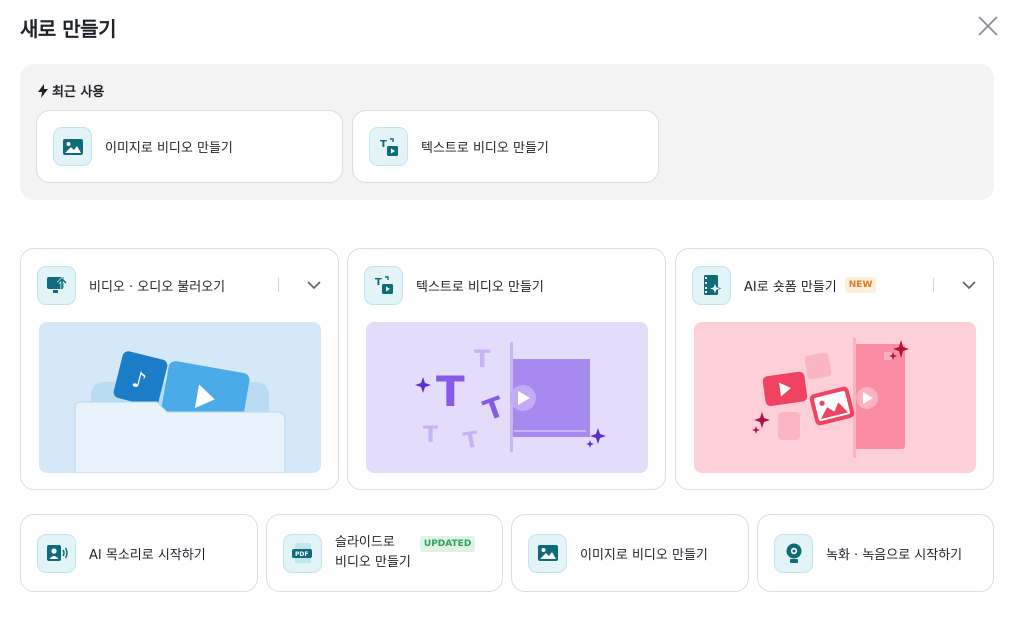 The width and height of the screenshot is (1013, 629). I want to click on action-image-to-video: 이미지로 비디오 만들기, so click(630, 553).